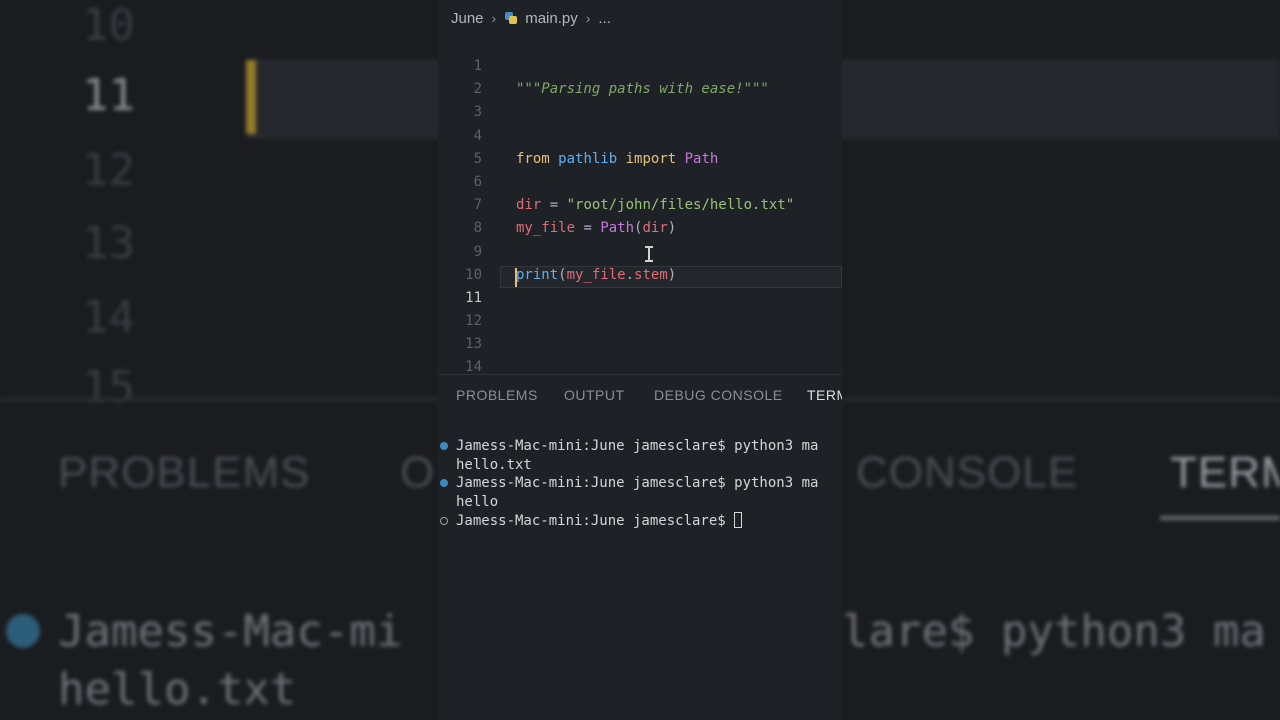 This screenshot has width=1280, height=720. Describe the element at coordinates (824, 395) in the screenshot. I see `tab-terminal: TERM` at that location.